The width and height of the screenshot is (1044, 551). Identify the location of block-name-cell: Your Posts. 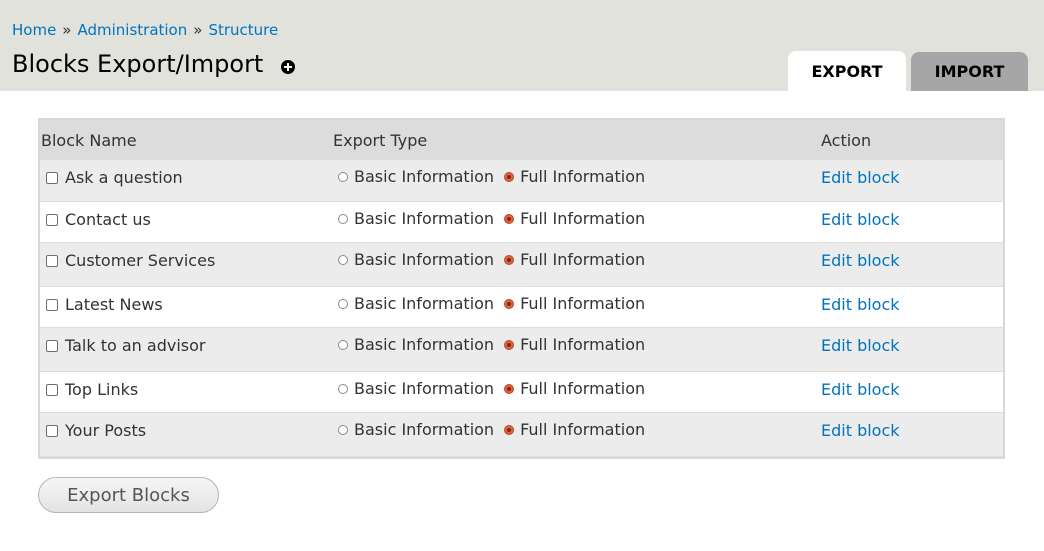
(186, 434).